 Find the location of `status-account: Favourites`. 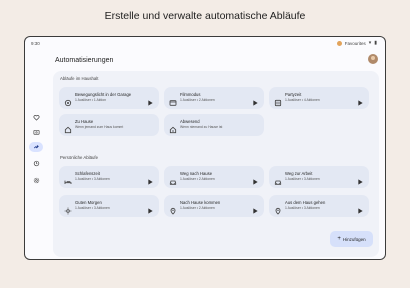

status-account: Favourites is located at coordinates (355, 43).